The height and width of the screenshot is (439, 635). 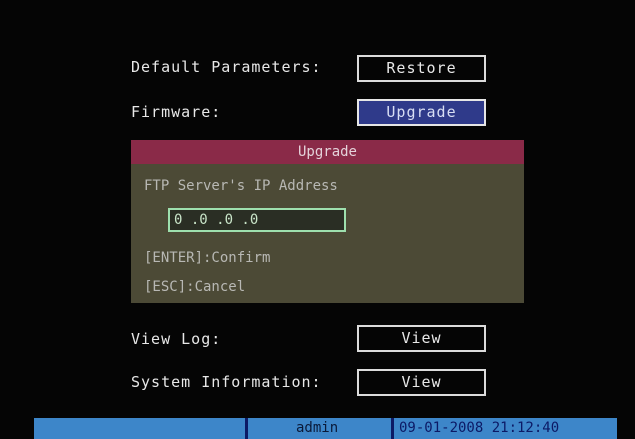 What do you see at coordinates (241, 186) in the screenshot?
I see `ftp-ip-prompt: FTP Server's IP Address` at bounding box center [241, 186].